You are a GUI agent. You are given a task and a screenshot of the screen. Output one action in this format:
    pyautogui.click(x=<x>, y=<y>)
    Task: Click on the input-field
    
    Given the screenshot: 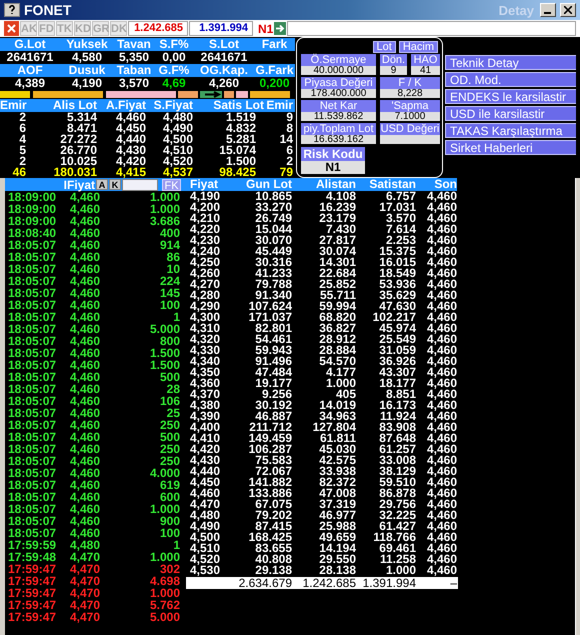 What is the action you would take?
    pyautogui.click(x=431, y=28)
    